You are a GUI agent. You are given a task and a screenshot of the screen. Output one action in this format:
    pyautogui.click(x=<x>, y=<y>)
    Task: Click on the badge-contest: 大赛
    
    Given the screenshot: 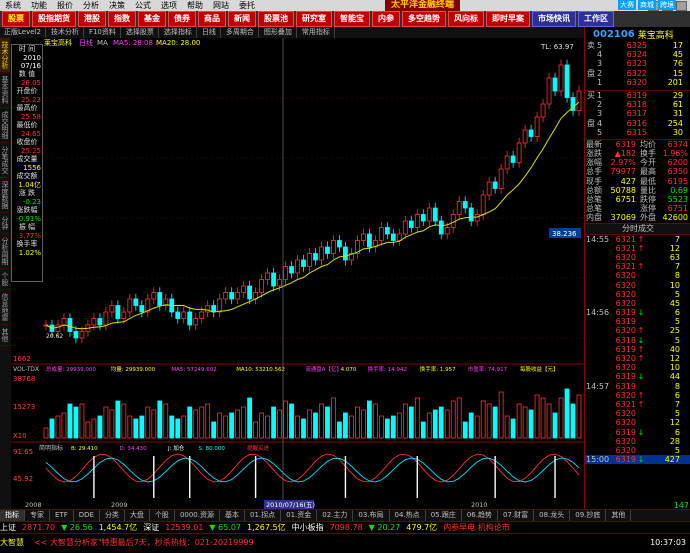 What is the action you would take?
    pyautogui.click(x=627, y=5)
    